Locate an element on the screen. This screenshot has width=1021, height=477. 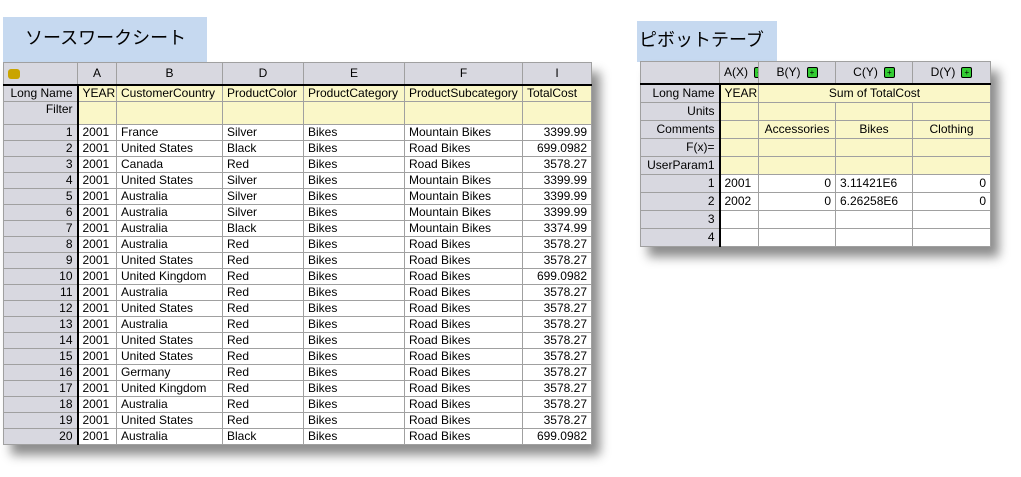
long-name-cell: ProductColor is located at coordinates (263, 93).